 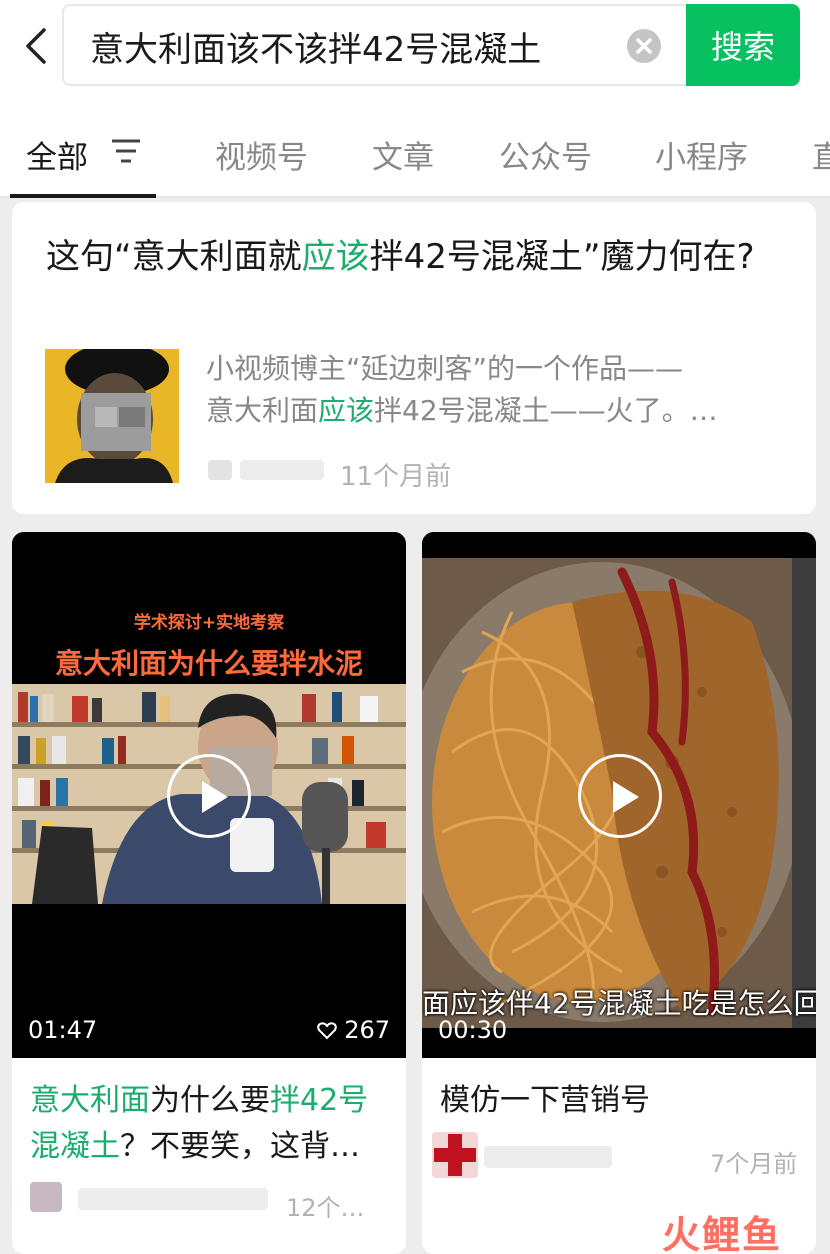 I want to click on video-likes-1: 267, so click(x=353, y=1030).